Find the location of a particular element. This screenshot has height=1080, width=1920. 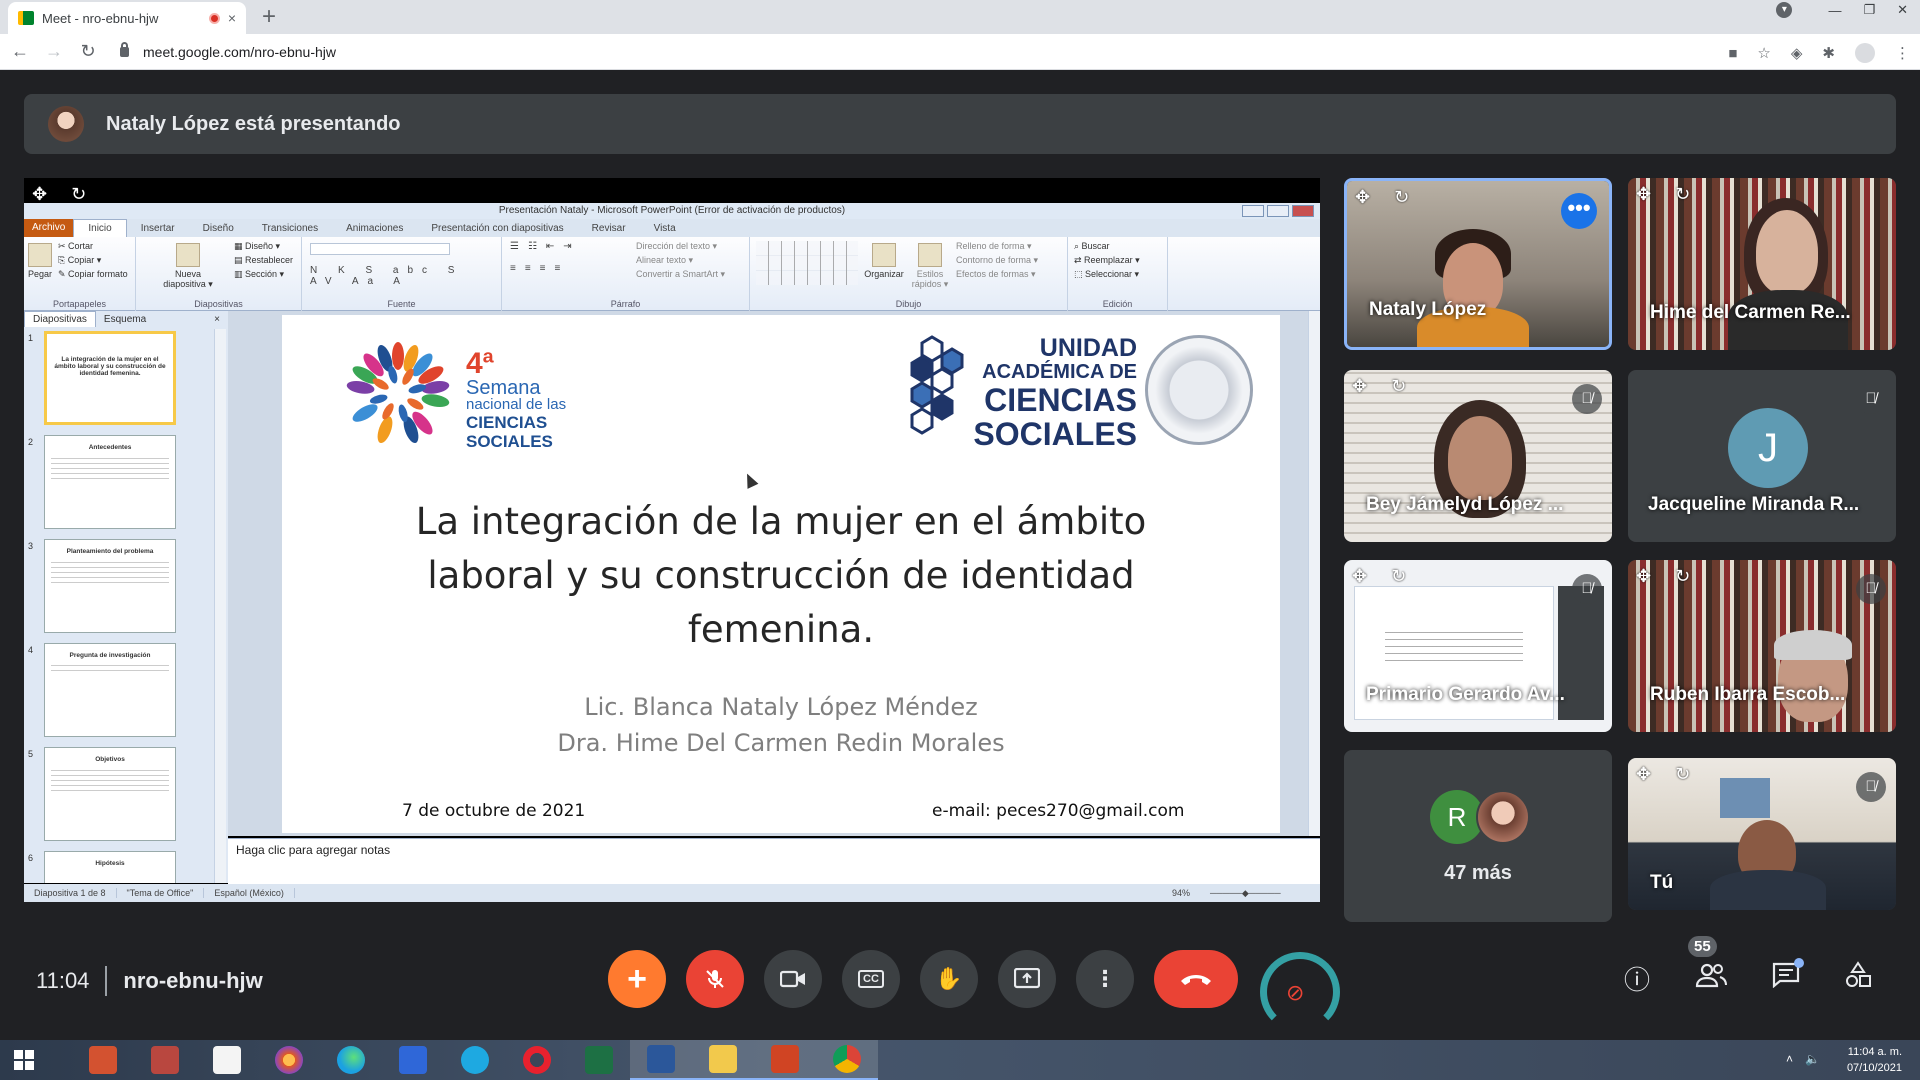

raise-hand-button: ✋ is located at coordinates (949, 979).